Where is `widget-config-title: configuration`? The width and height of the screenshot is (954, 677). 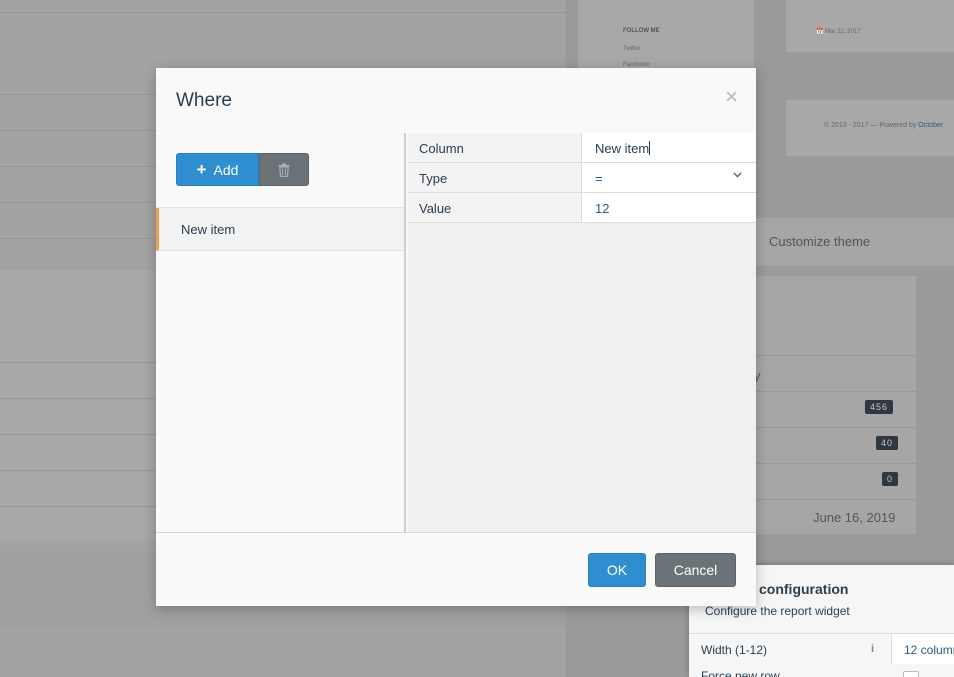 widget-config-title: configuration is located at coordinates (804, 589).